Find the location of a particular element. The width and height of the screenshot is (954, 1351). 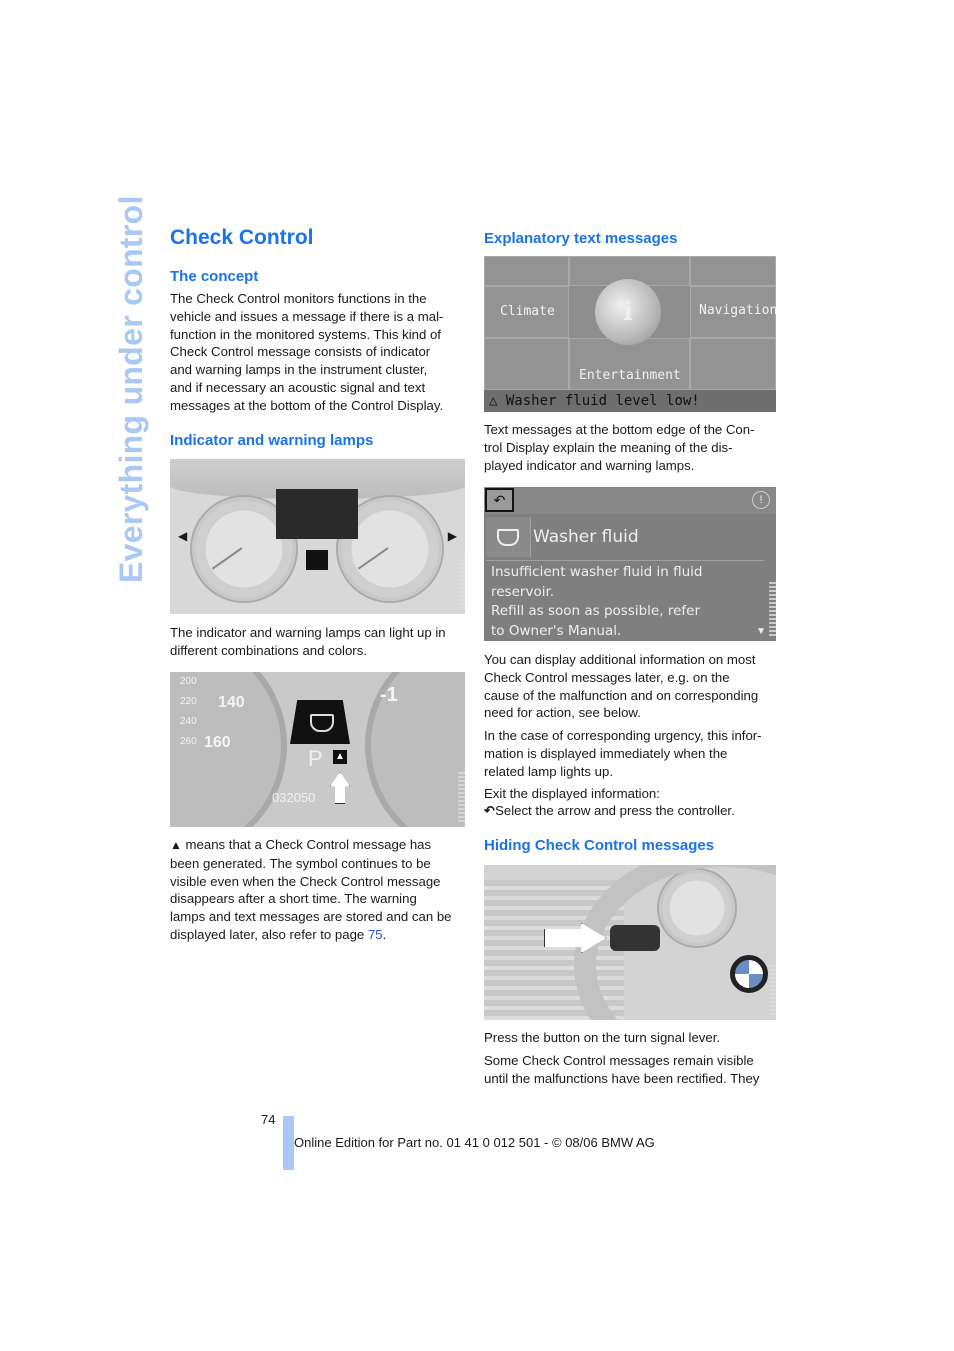

heading-hiding-messages: Hiding Check Control messages is located at coordinates (599, 845).